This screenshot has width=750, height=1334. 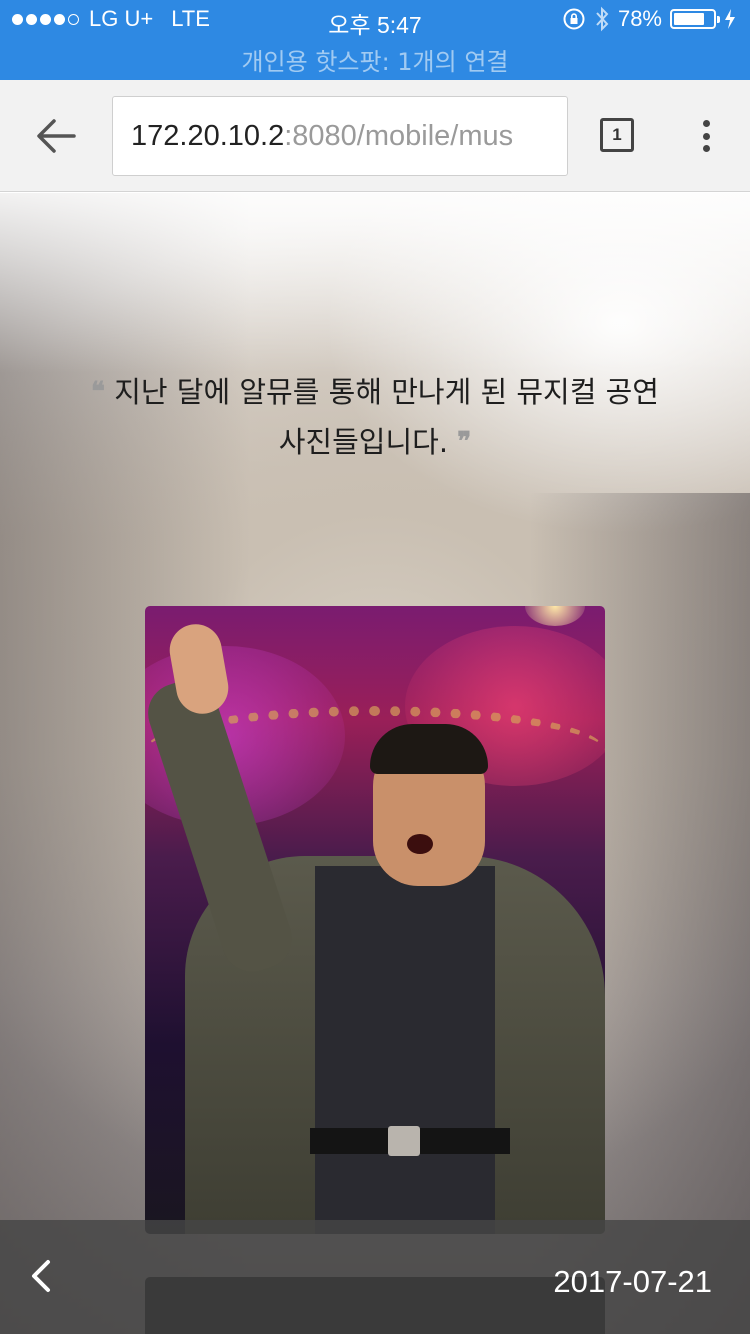 What do you see at coordinates (375, 417) in the screenshot?
I see `intro-quote: ❝ 지난 달에 알뮤를 통해 만나게 된 뮤지컬 공연 사진들입니다. ❞` at bounding box center [375, 417].